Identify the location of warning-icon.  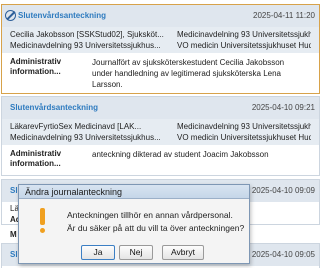
(42, 221).